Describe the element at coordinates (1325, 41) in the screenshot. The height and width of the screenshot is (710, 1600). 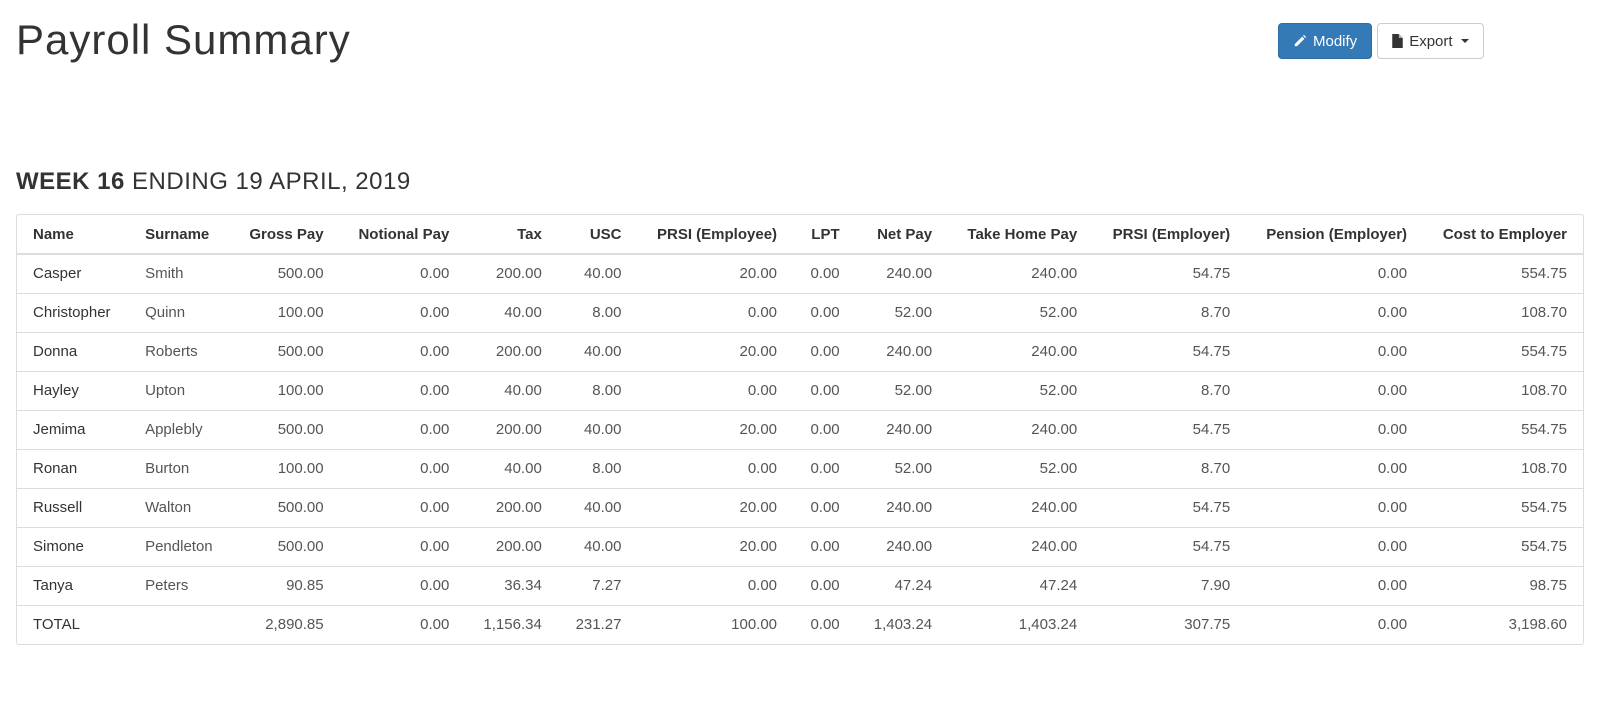
I see `modify-button: Modify` at that location.